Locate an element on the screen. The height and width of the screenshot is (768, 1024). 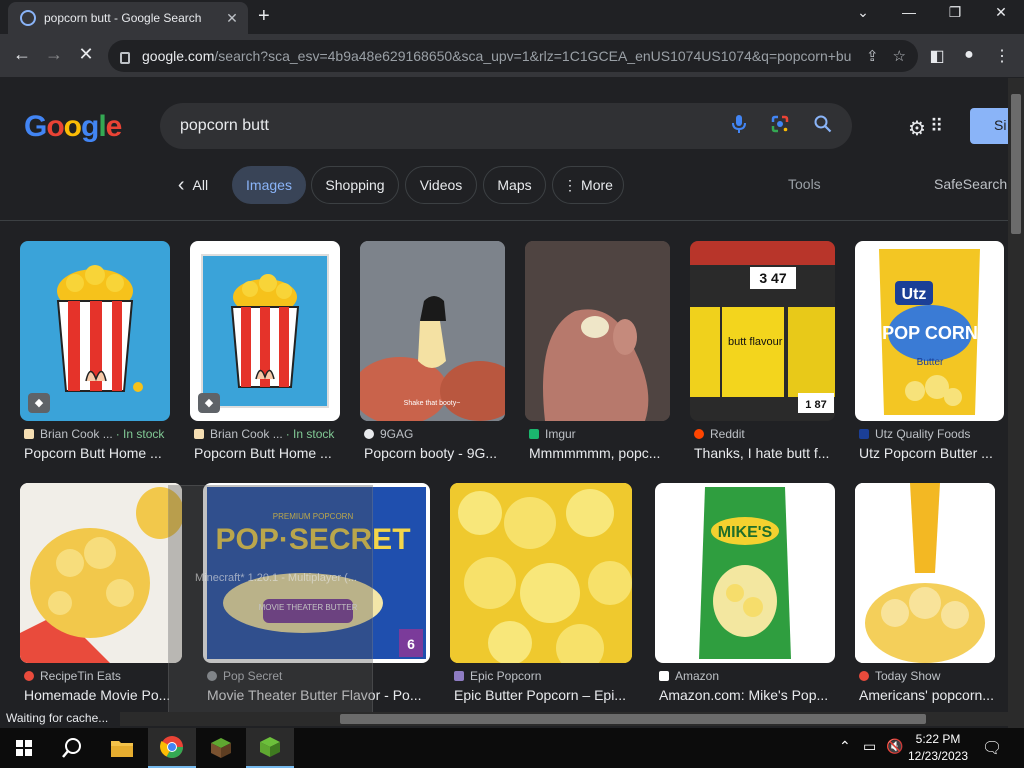
search-query: popcorn butt is located at coordinates (444, 126).